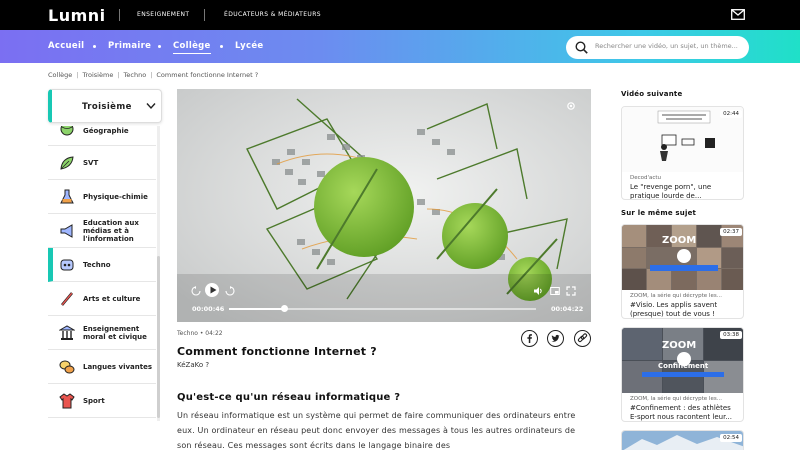 This screenshot has height=453, width=800. Describe the element at coordinates (646, 178) in the screenshot. I see `card-source: Decod'actu` at that location.